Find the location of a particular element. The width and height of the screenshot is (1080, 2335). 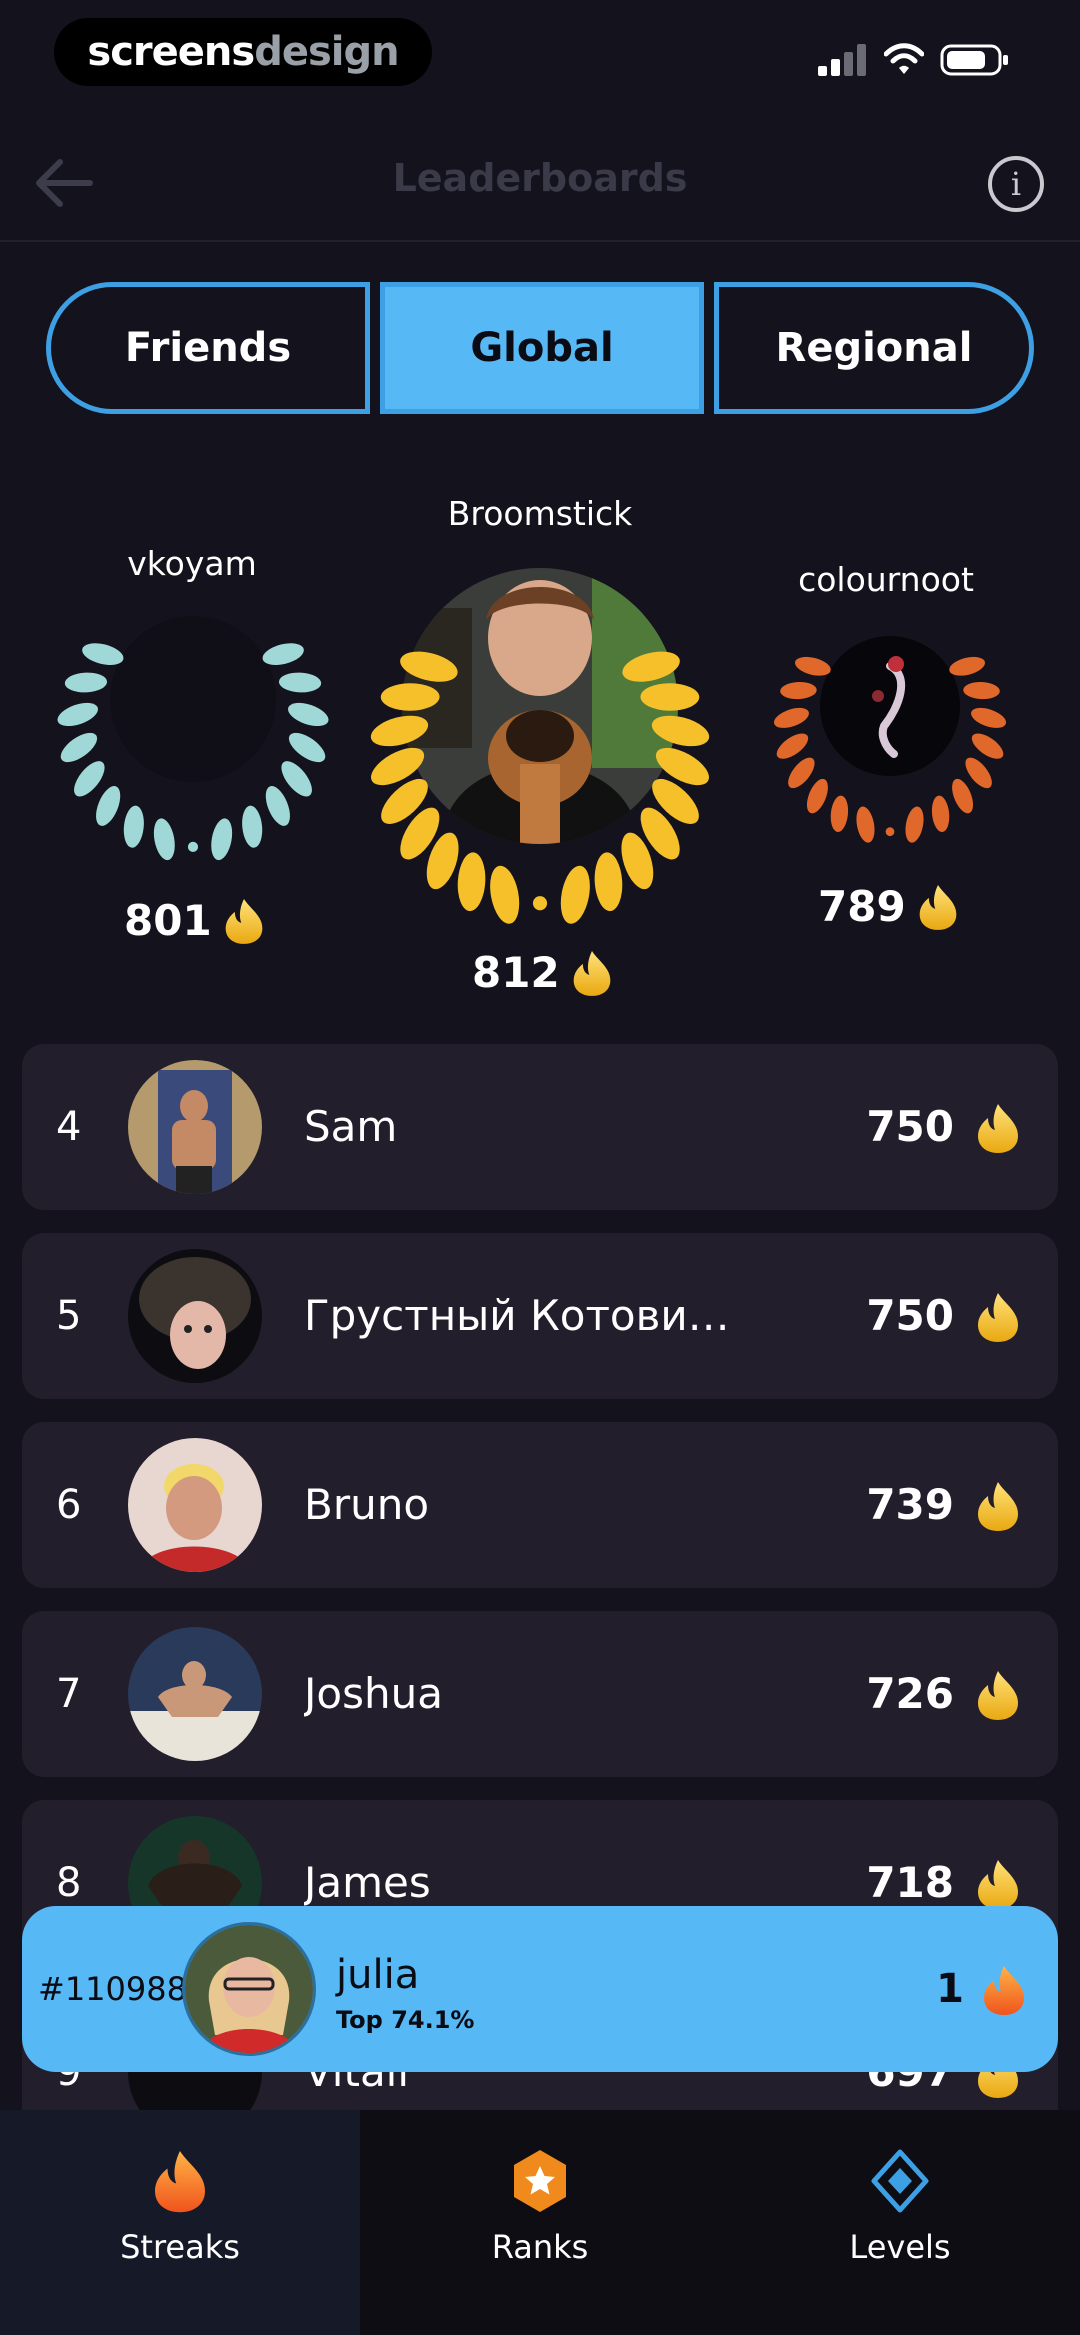

leaderboard-scope-tabs: Friends Global Regional is located at coordinates (540, 348).